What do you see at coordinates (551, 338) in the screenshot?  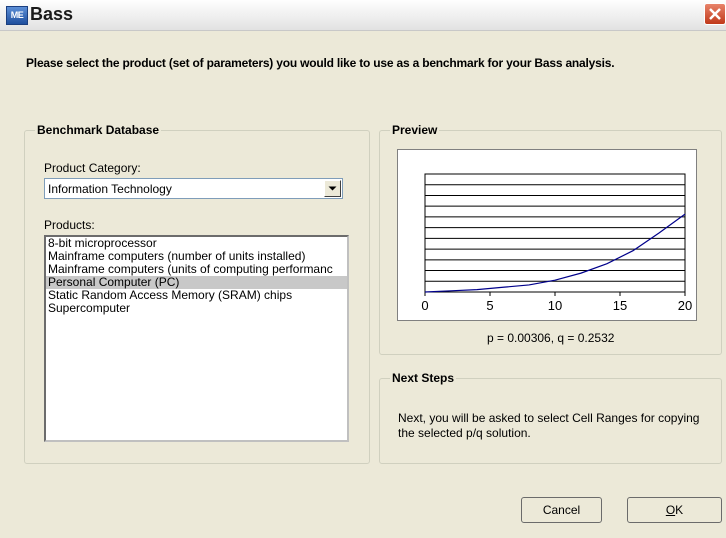 I see `pq-values: p = 0.00306, q = 0.2532` at bounding box center [551, 338].